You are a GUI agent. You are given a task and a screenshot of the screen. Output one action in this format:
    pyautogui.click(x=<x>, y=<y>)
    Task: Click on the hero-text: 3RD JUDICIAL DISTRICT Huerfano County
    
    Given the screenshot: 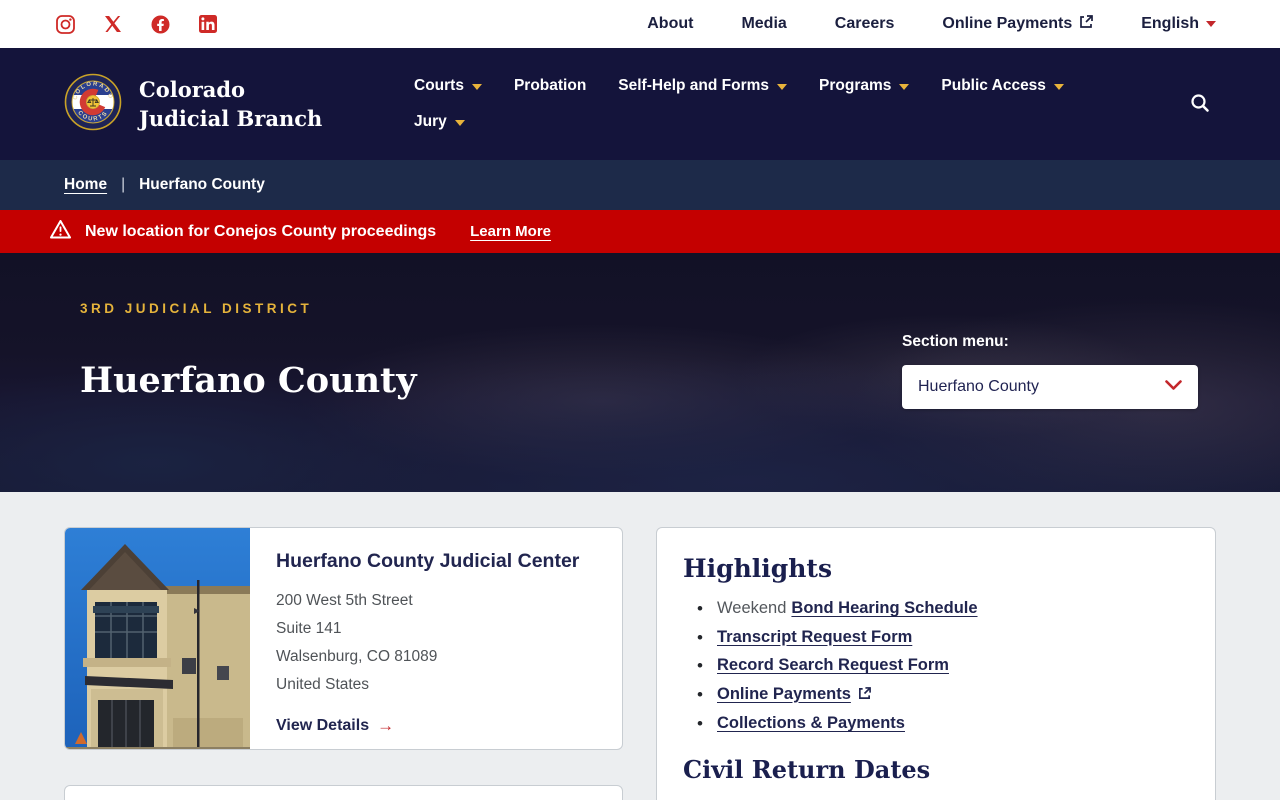 What is the action you would take?
    pyautogui.click(x=248, y=351)
    